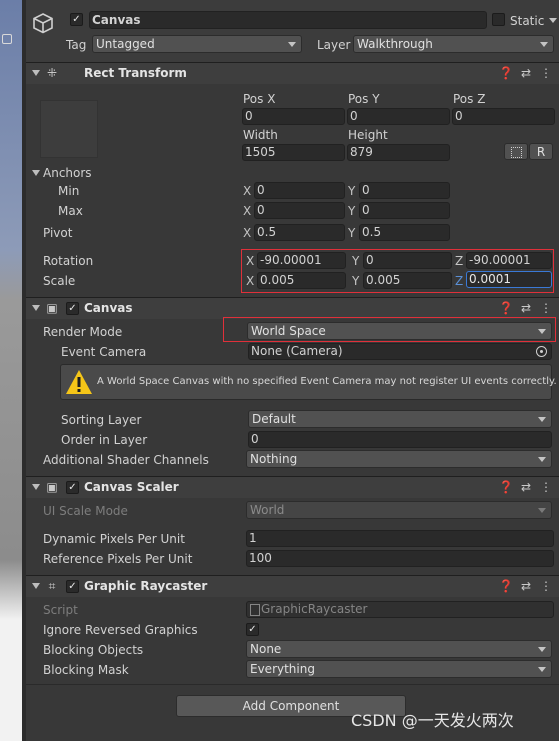 The height and width of the screenshot is (741, 559). What do you see at coordinates (260, 135) in the screenshot?
I see `width-label: Width` at bounding box center [260, 135].